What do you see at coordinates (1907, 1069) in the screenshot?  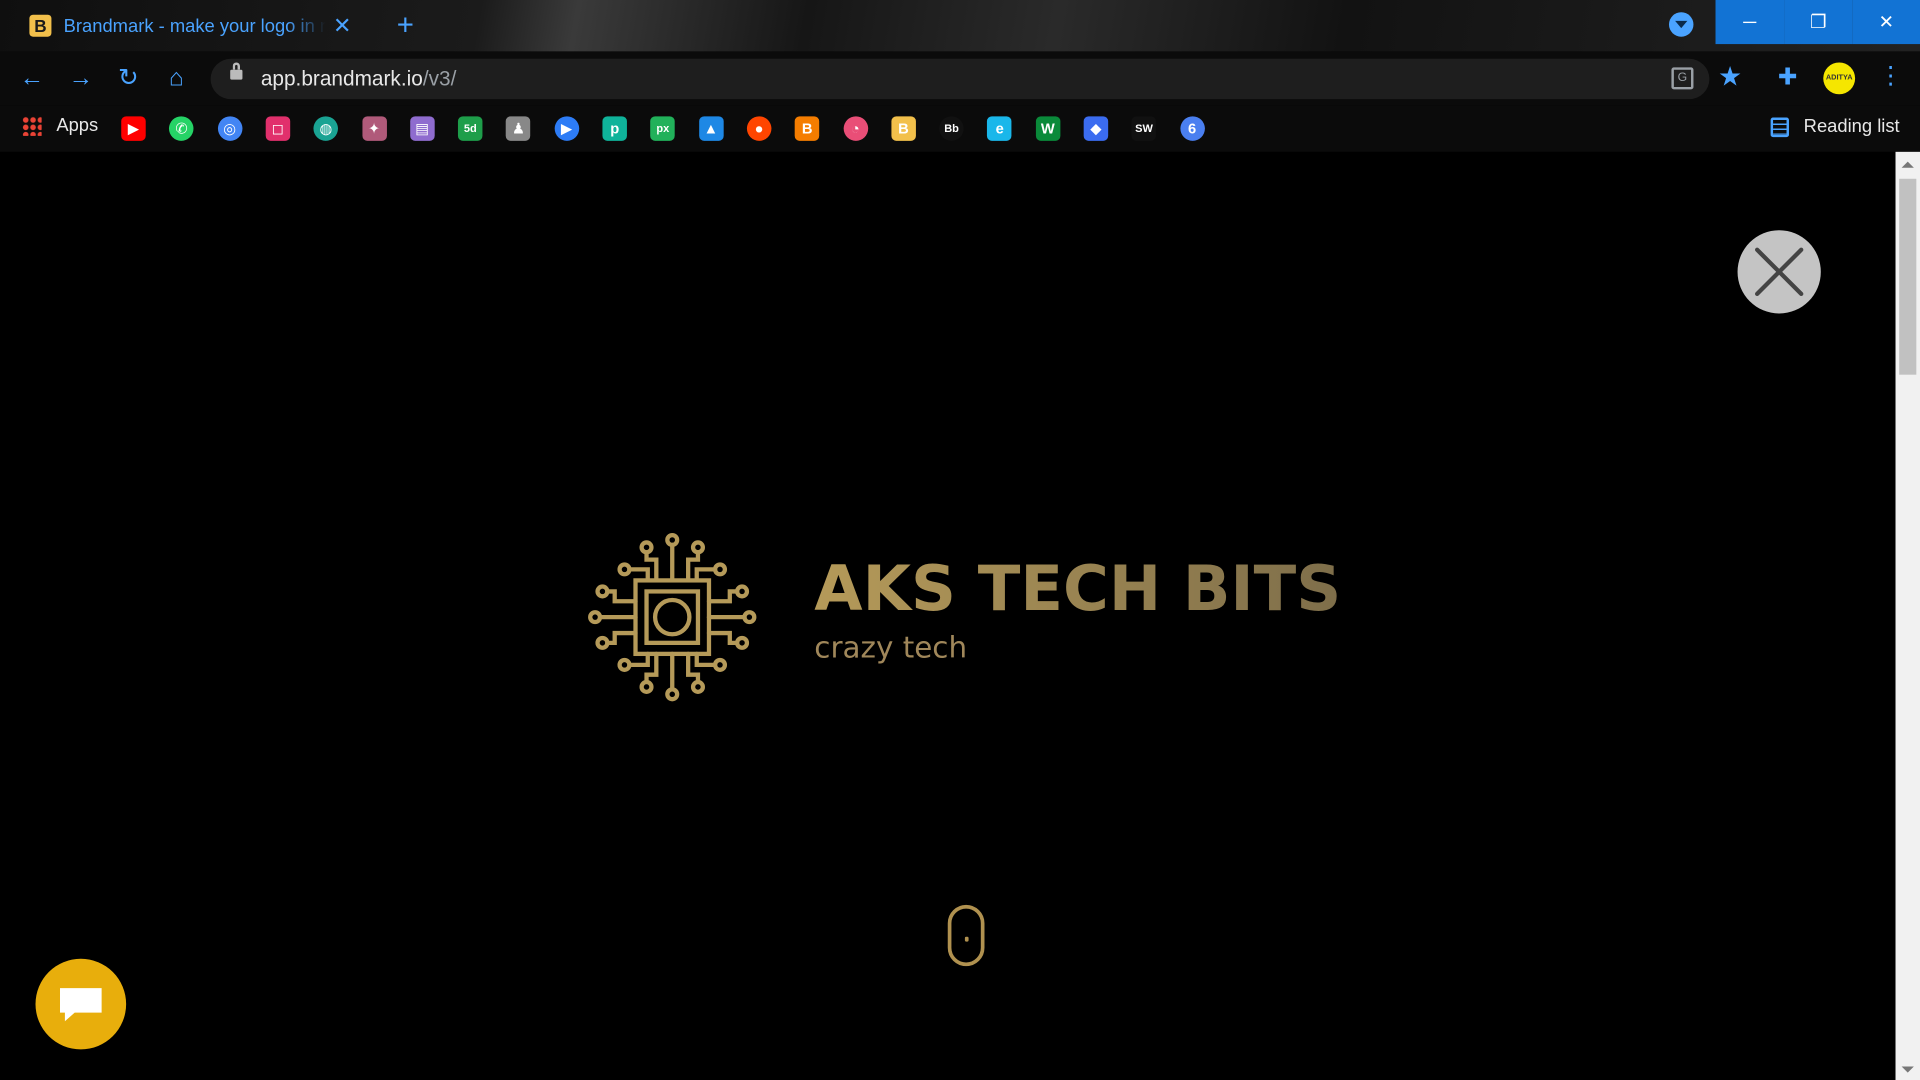 I see `scroll-down-arrow-icon` at bounding box center [1907, 1069].